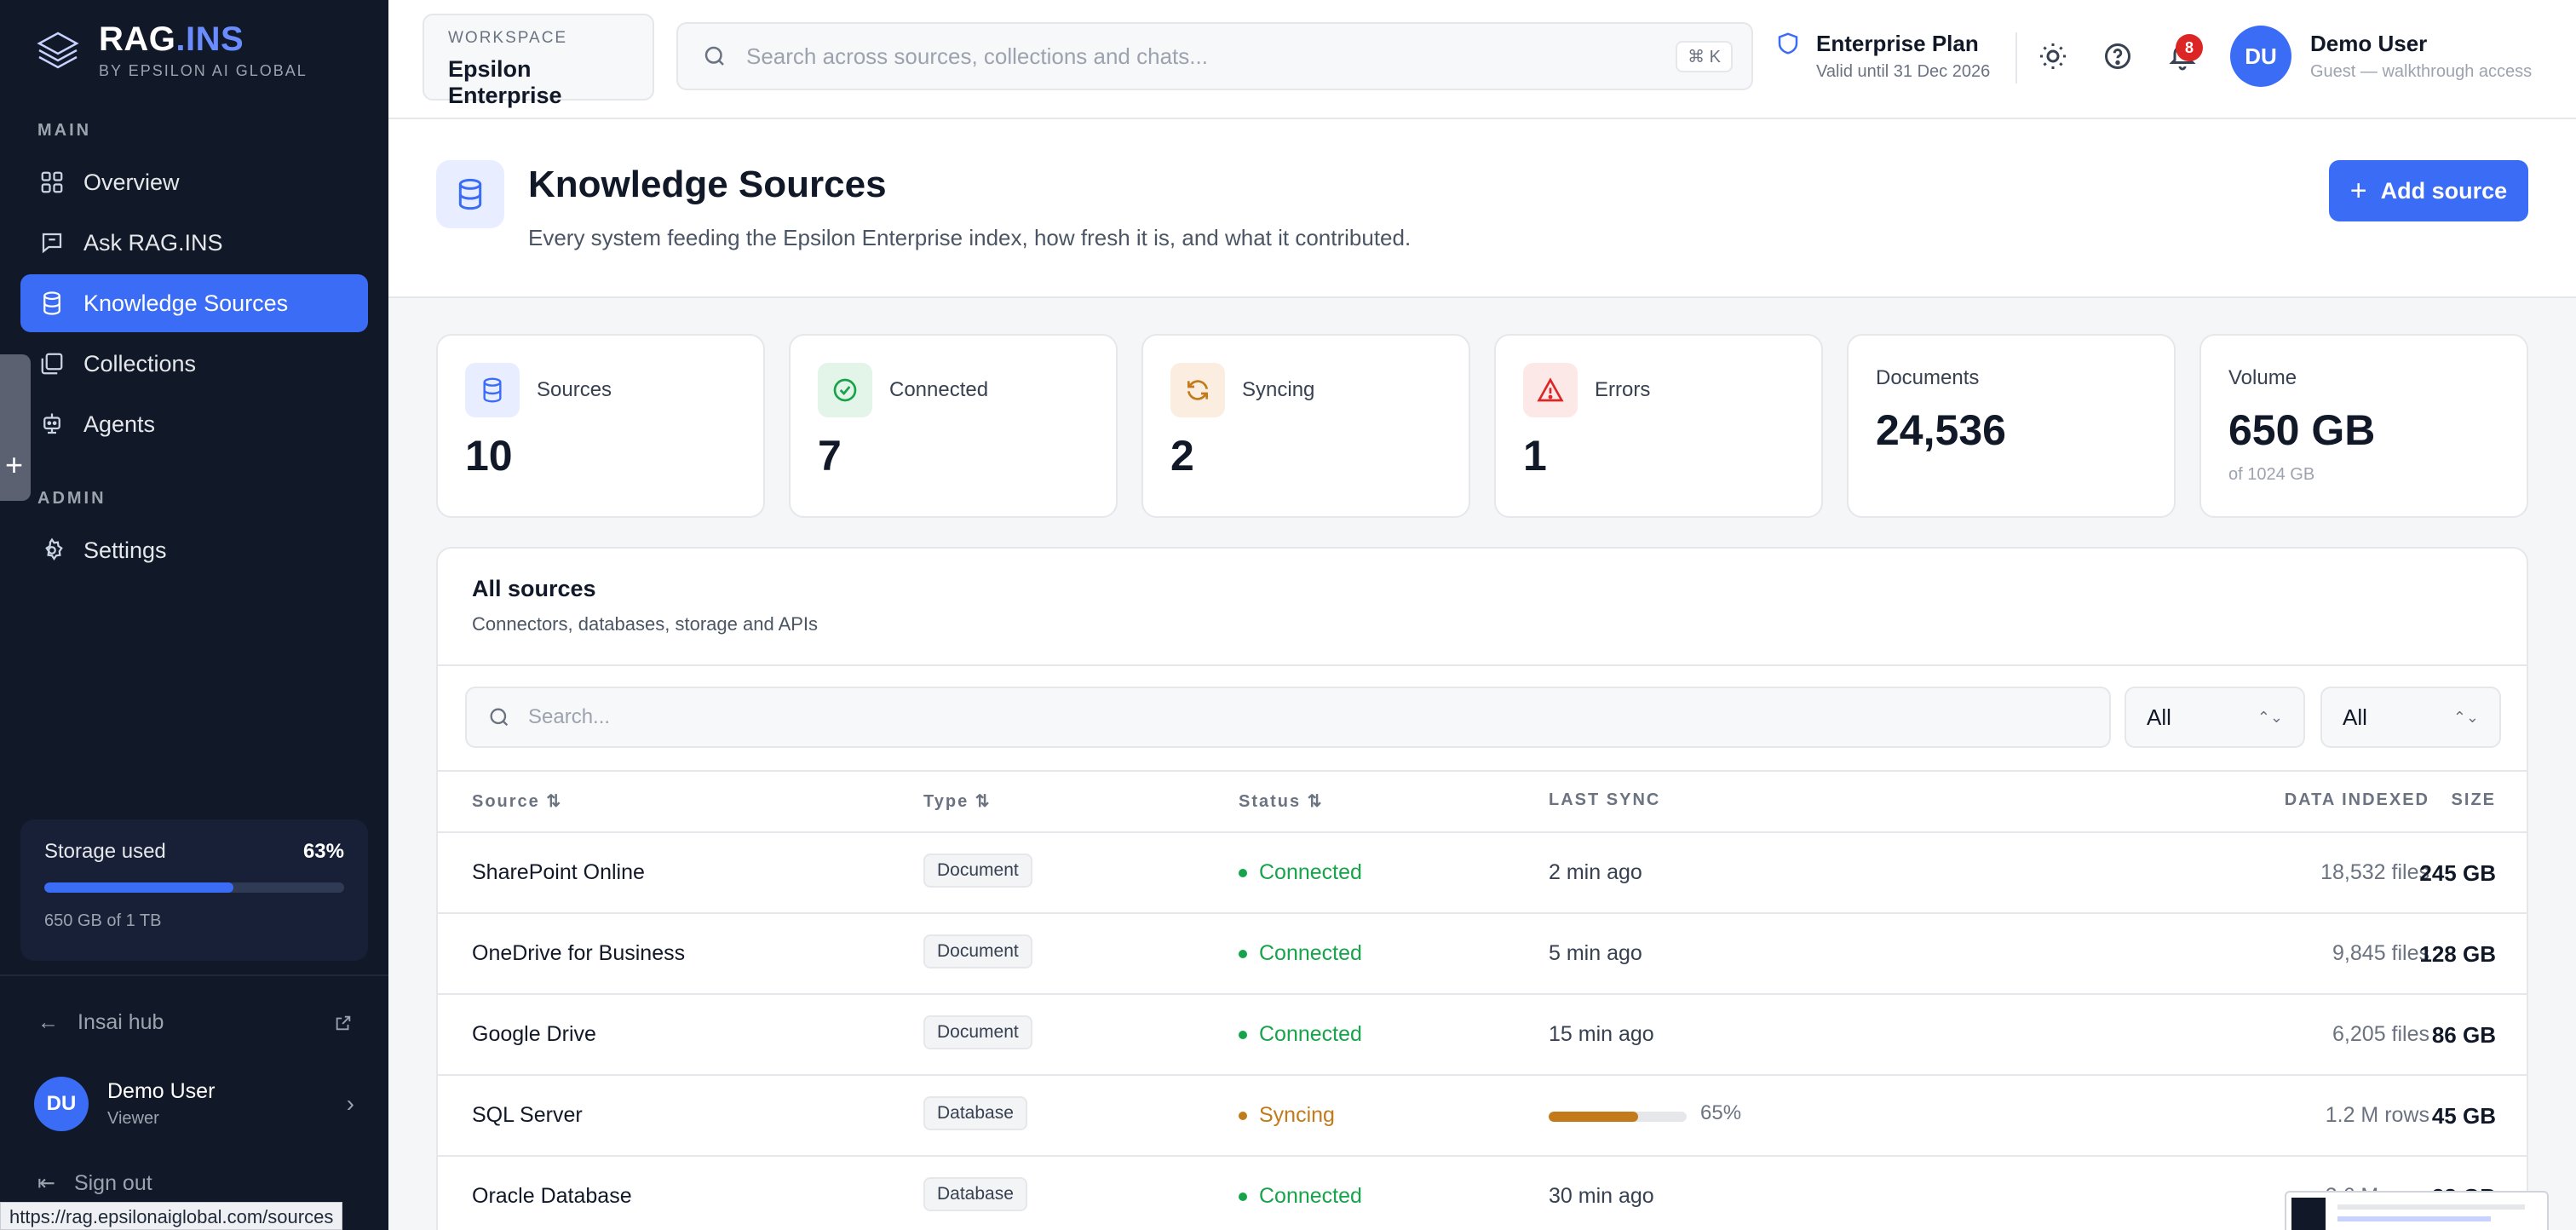  I want to click on storage-card: Storage used 63% 650 GB of 1 TB, so click(194, 890).